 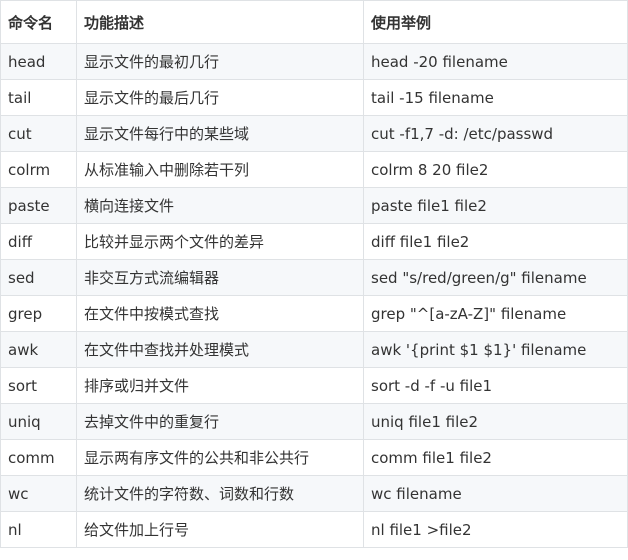 I want to click on cell-description: 横向连接文件, so click(x=220, y=205).